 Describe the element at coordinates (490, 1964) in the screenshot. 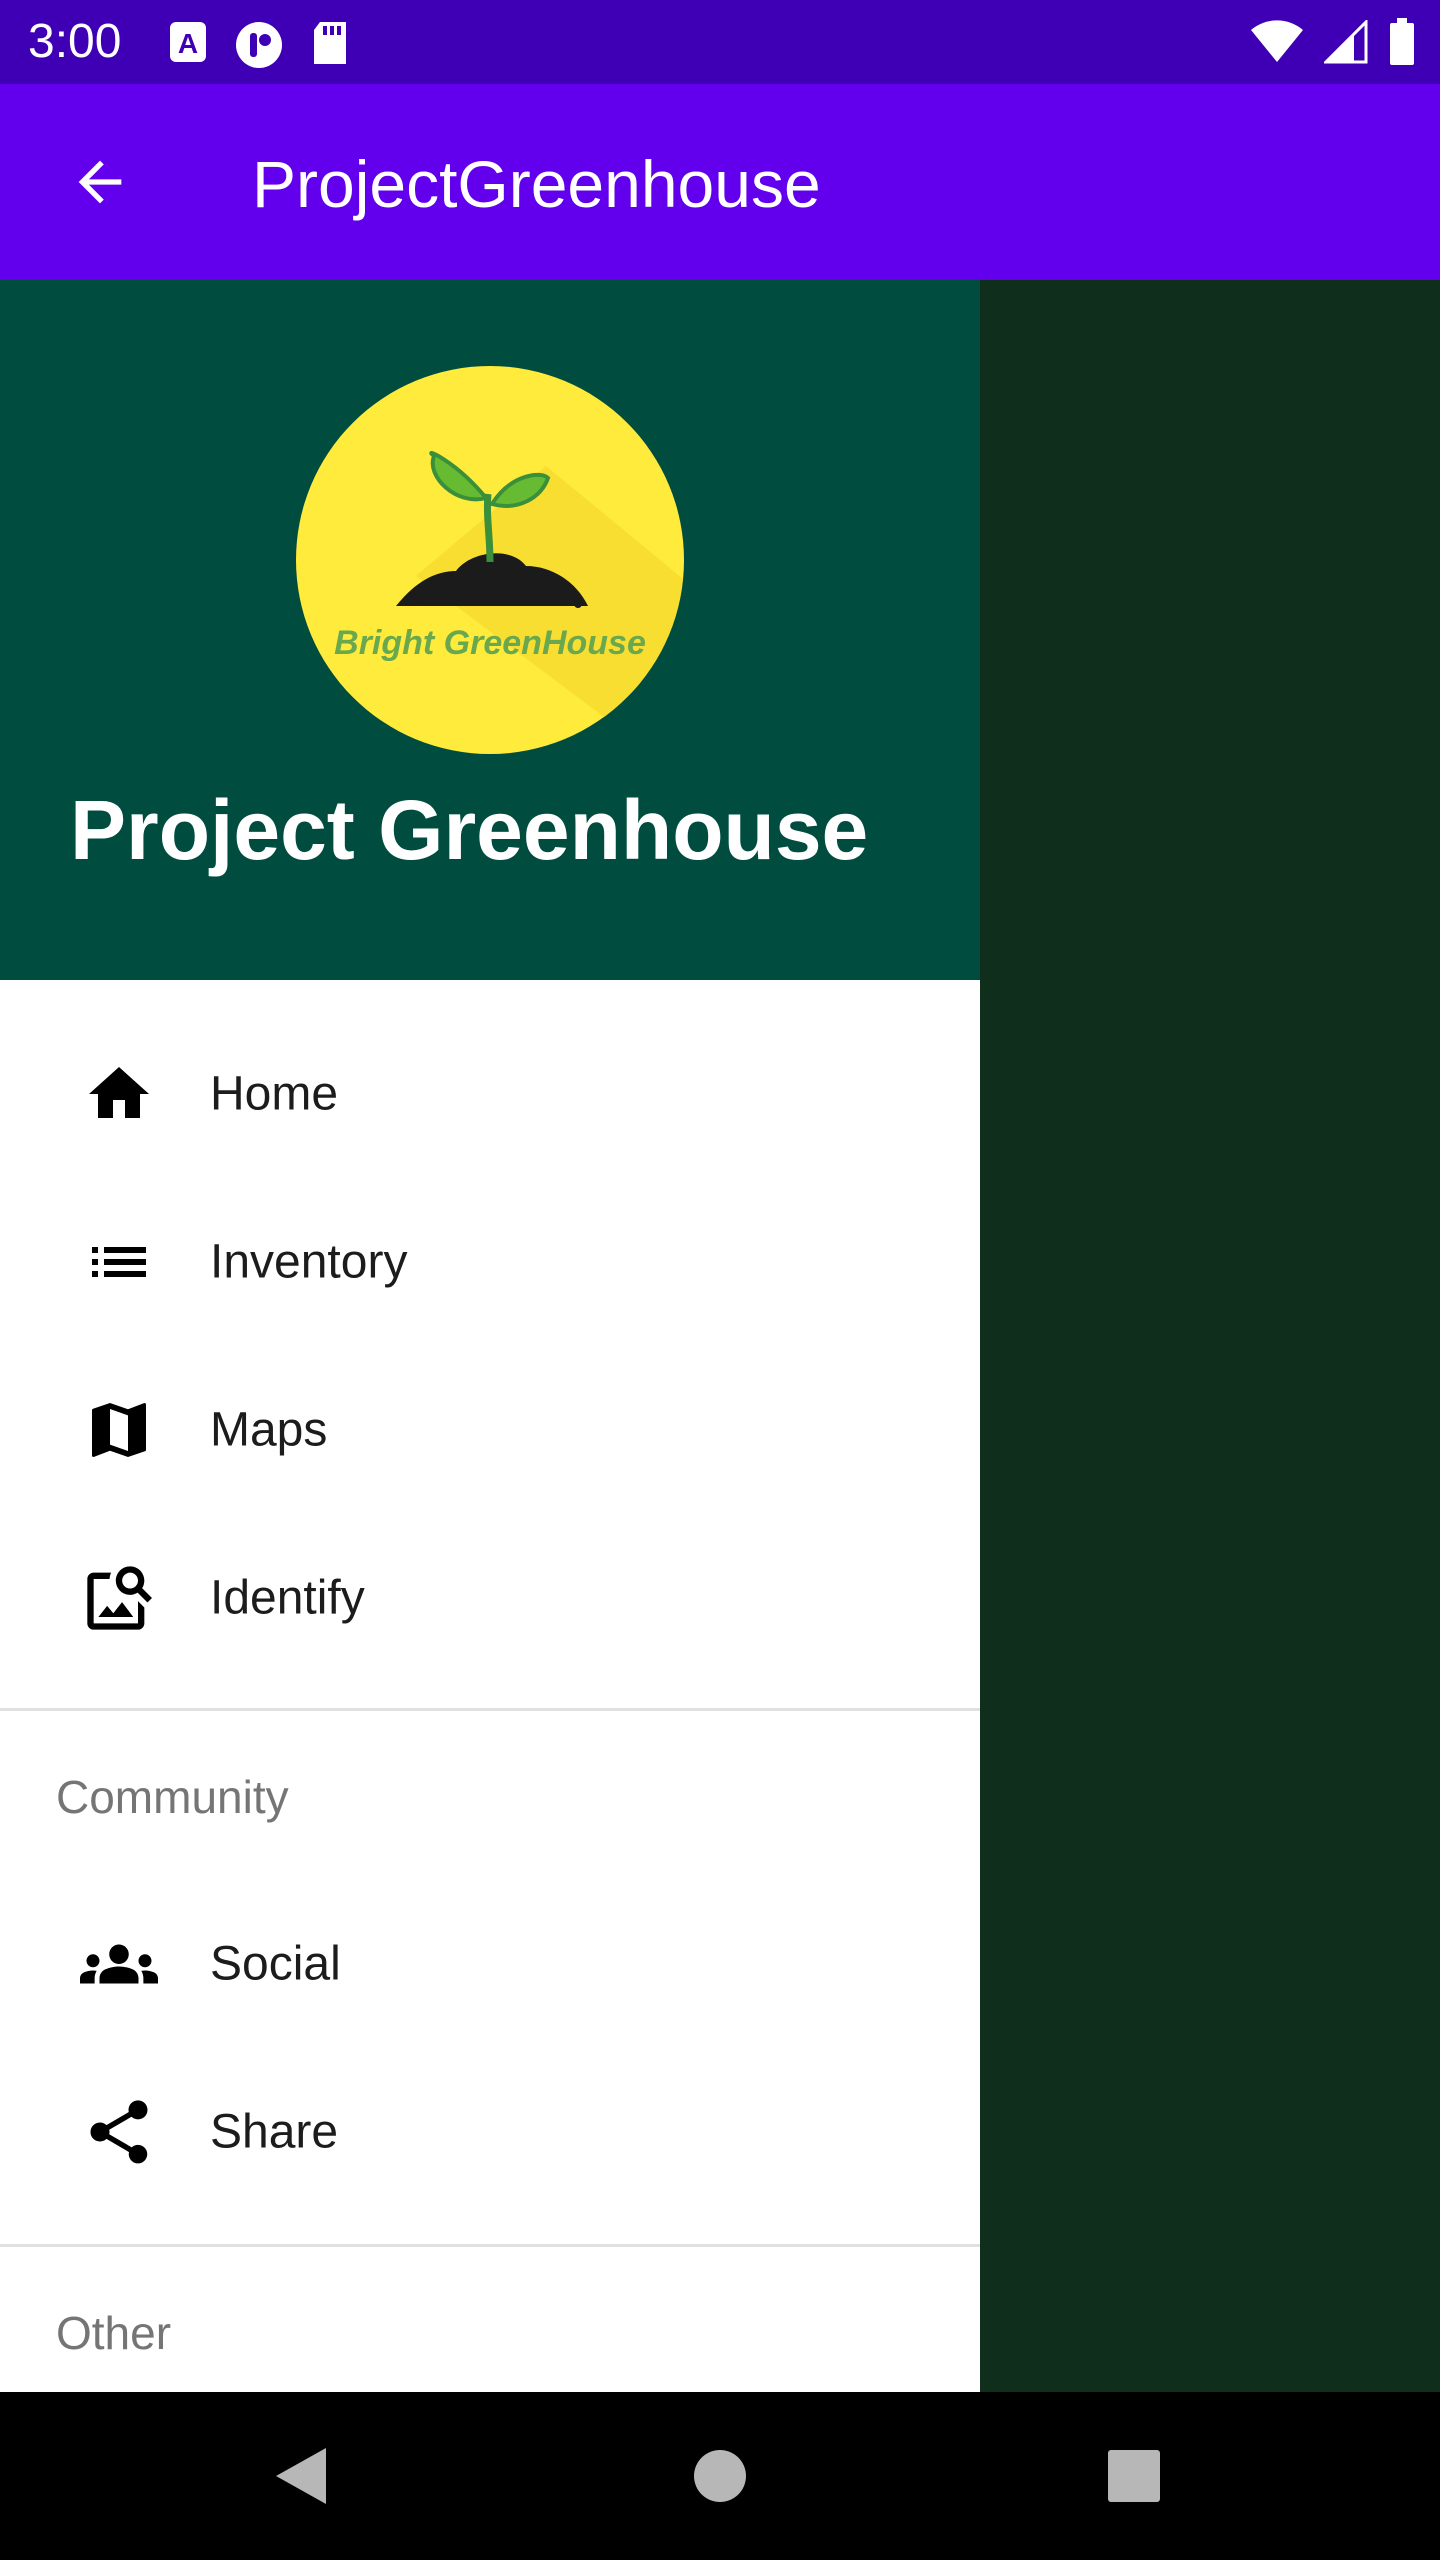

I see `nav-item-social: Social` at that location.